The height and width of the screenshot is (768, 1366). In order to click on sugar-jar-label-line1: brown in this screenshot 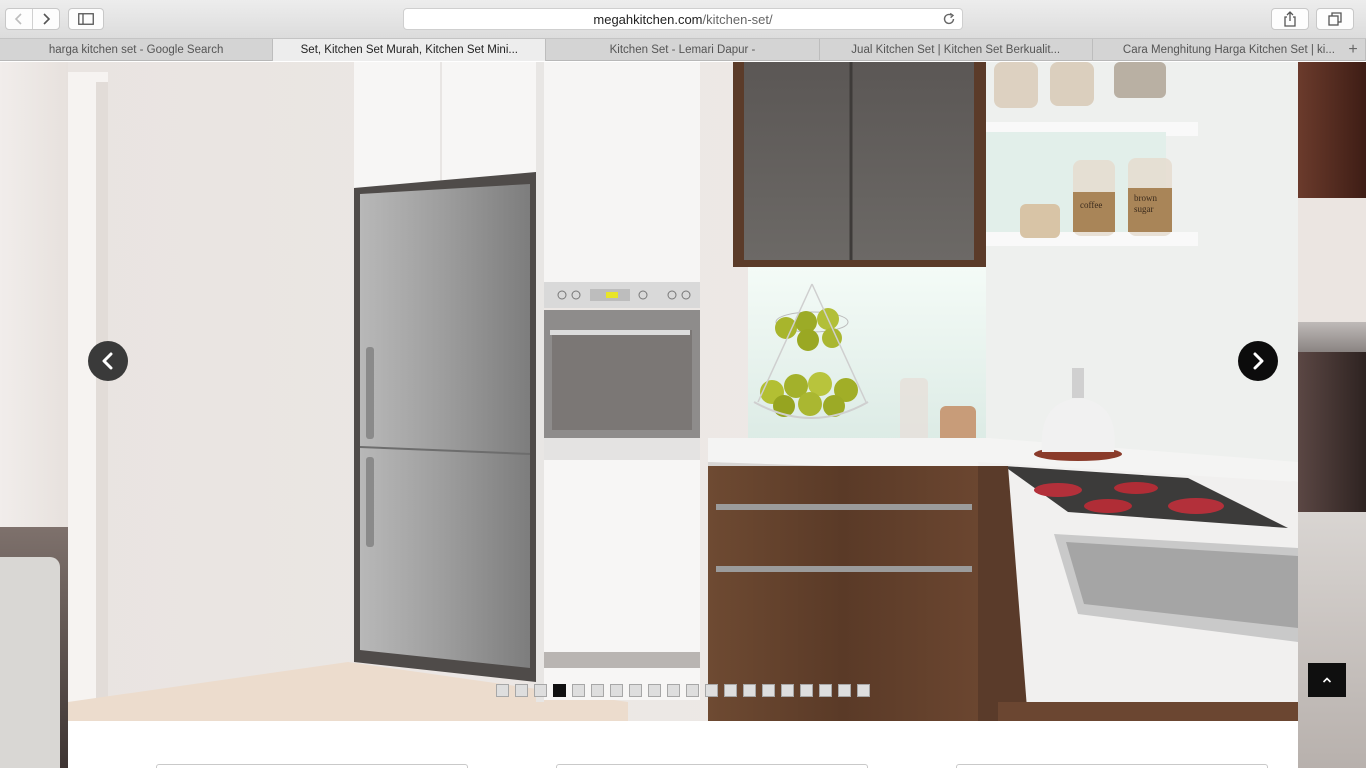, I will do `click(1145, 198)`.